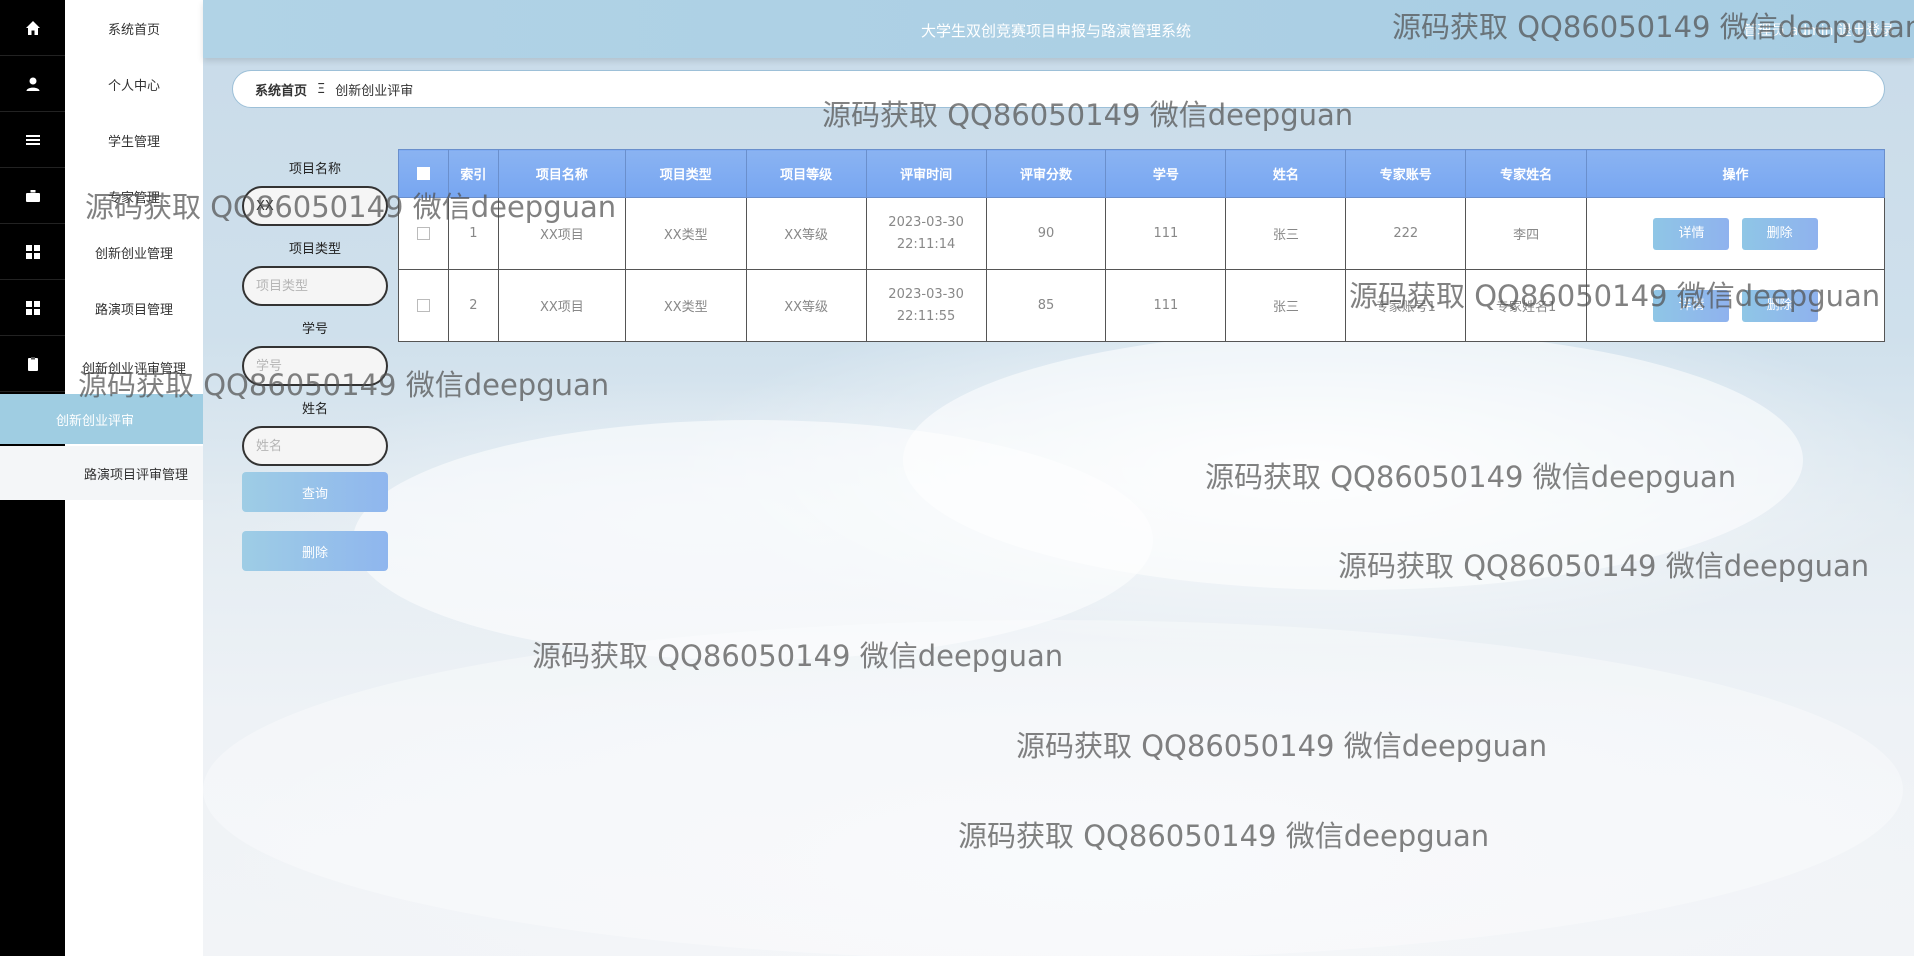  What do you see at coordinates (1406, 173) in the screenshot?
I see `column-header: 专家账号` at bounding box center [1406, 173].